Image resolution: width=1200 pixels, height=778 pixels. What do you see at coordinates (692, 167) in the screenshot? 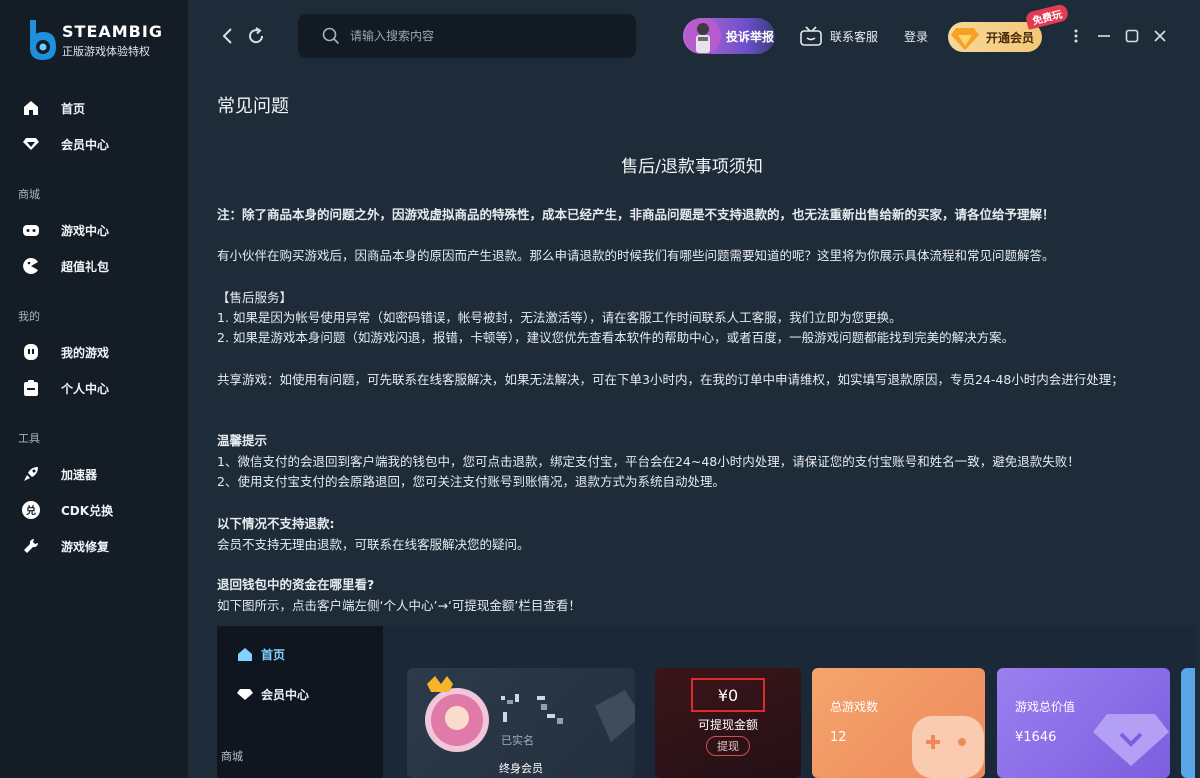
I see `article-title: 售后/退款事项须知` at bounding box center [692, 167].